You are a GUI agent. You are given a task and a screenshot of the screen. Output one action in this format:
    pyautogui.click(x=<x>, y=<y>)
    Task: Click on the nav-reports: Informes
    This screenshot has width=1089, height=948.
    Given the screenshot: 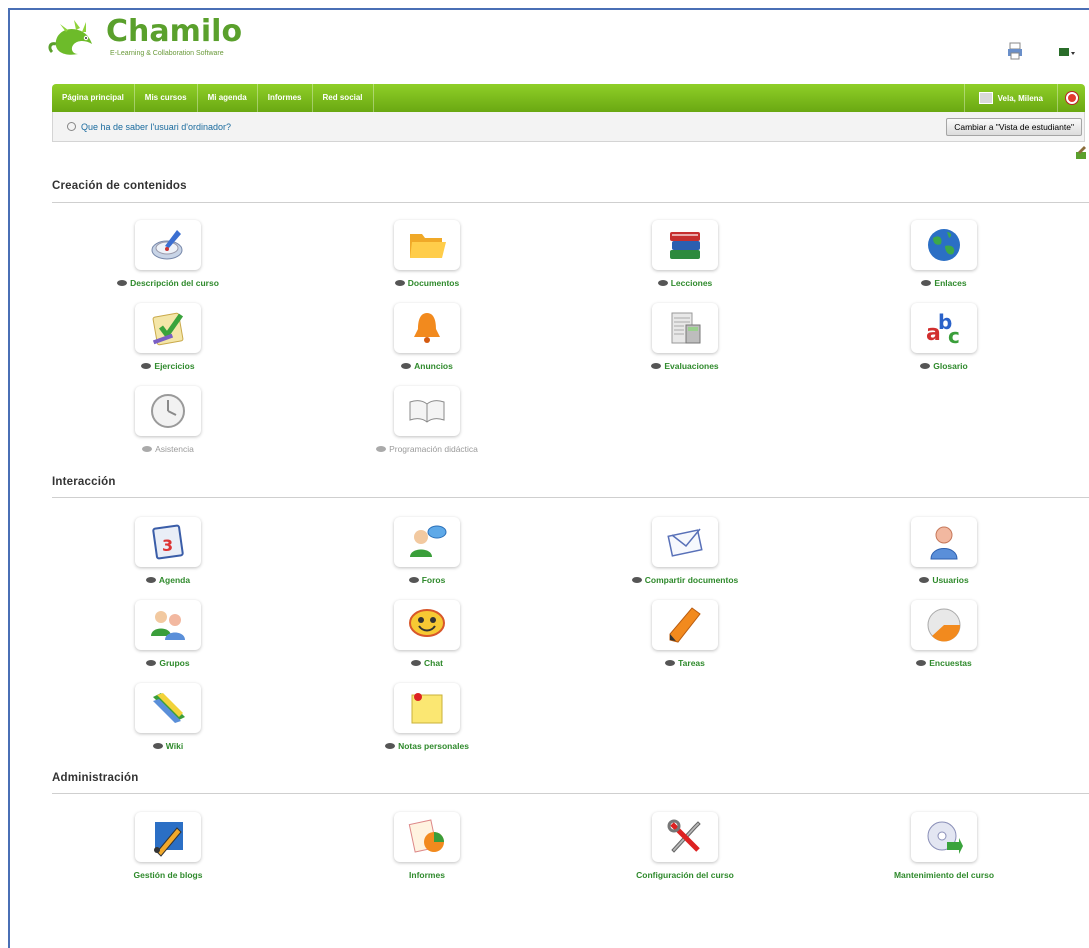 What is the action you would take?
    pyautogui.click(x=285, y=98)
    